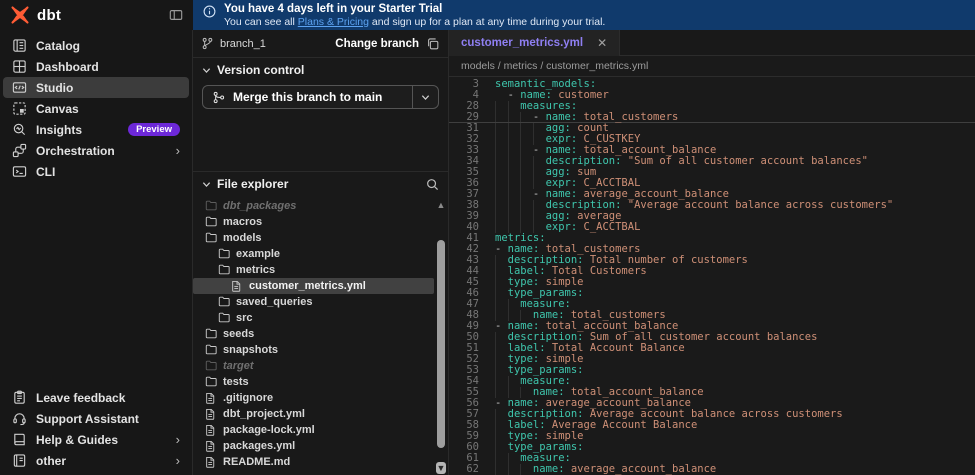 The width and height of the screenshot is (975, 475). I want to click on close-icon: ✕, so click(602, 43).